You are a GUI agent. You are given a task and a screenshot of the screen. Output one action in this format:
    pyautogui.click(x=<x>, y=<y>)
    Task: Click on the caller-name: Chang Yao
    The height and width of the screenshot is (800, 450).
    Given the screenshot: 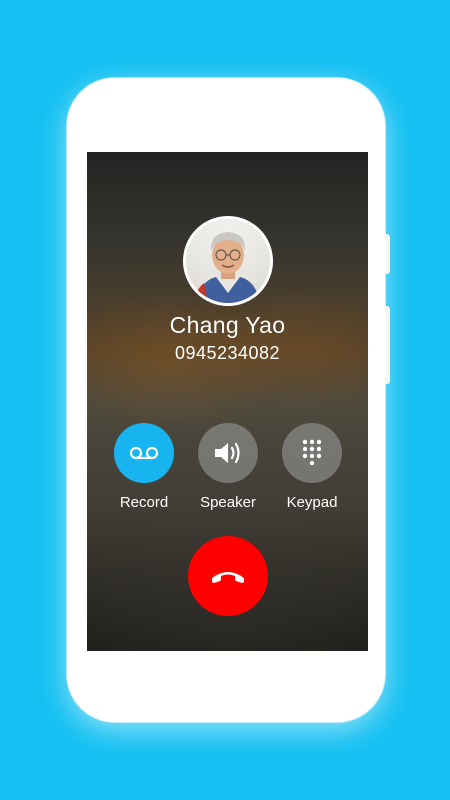 What is the action you would take?
    pyautogui.click(x=227, y=325)
    